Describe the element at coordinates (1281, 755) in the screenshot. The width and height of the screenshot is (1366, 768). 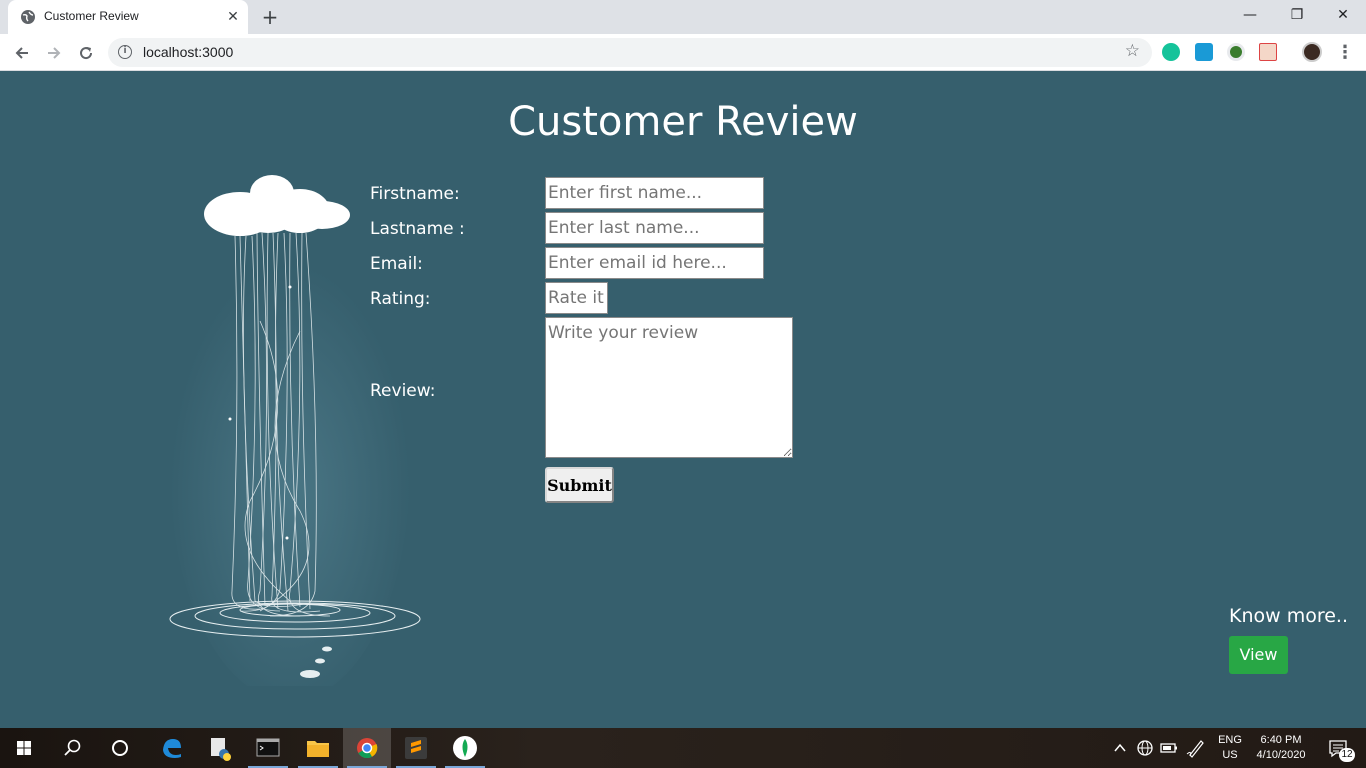
I see `clock-date: 4/10/2020` at that location.